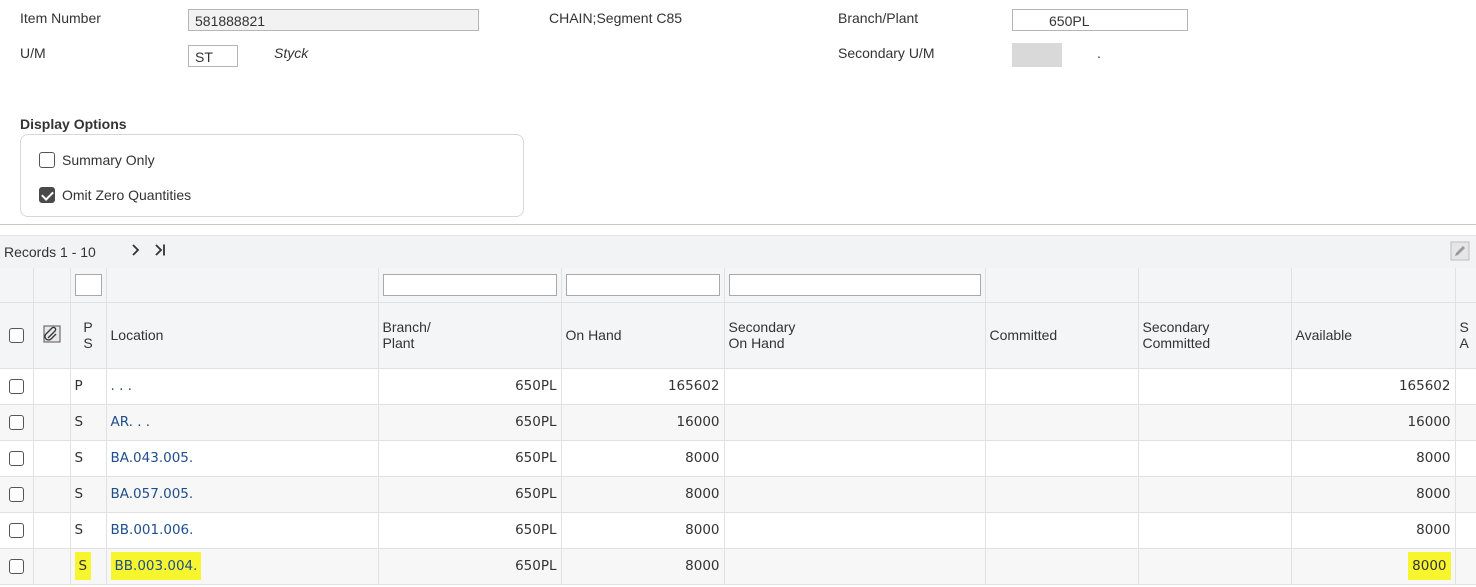 The image size is (1476, 587). Describe the element at coordinates (470, 335) in the screenshot. I see `branch-header: Branch/Plant` at that location.